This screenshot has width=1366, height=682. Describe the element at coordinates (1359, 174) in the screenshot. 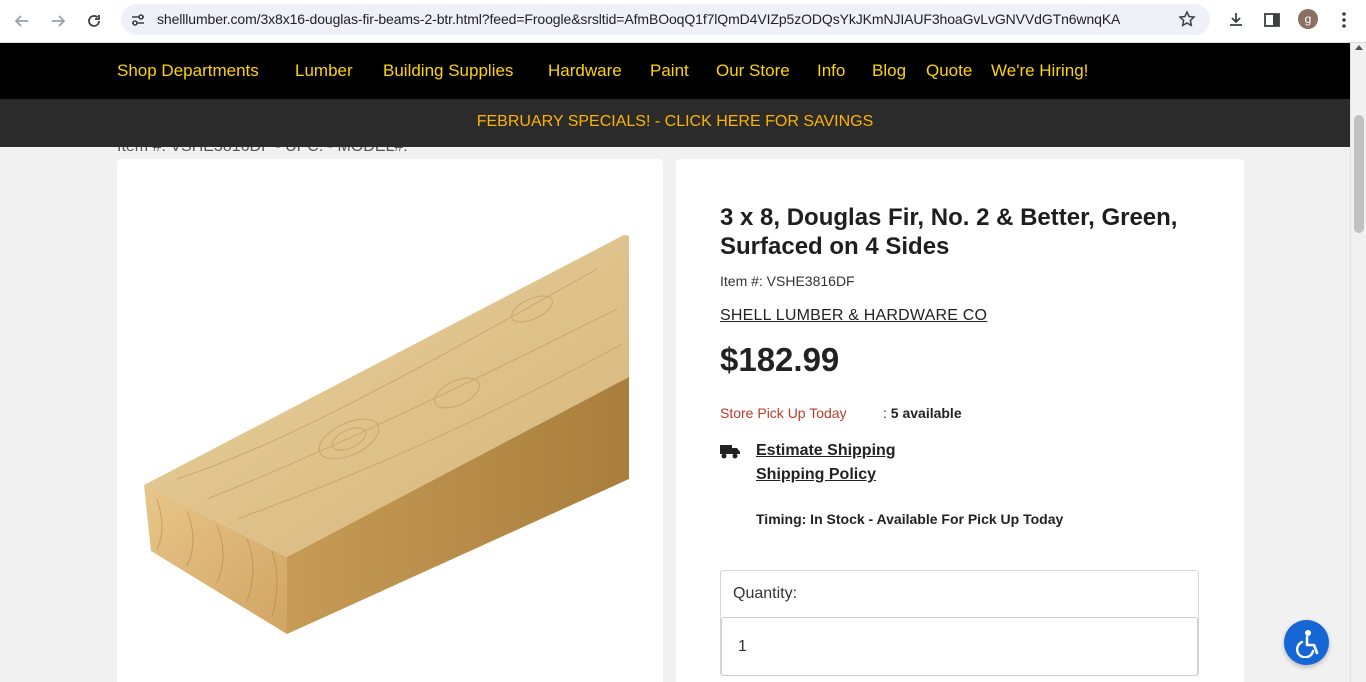

I see `scroll-thumb` at that location.